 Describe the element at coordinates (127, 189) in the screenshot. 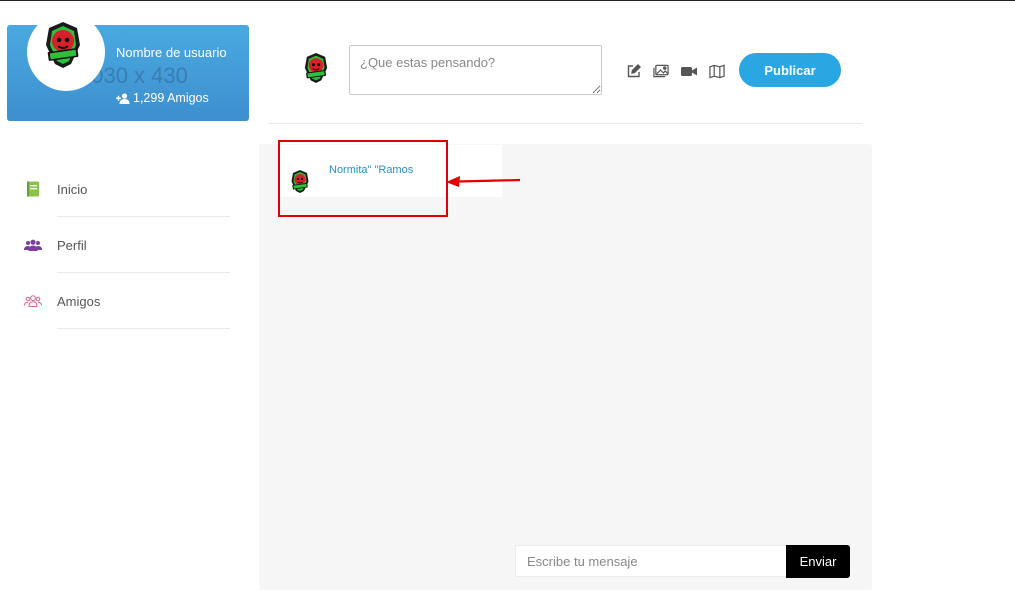

I see `sidebar-item-inicio: Inicio` at that location.